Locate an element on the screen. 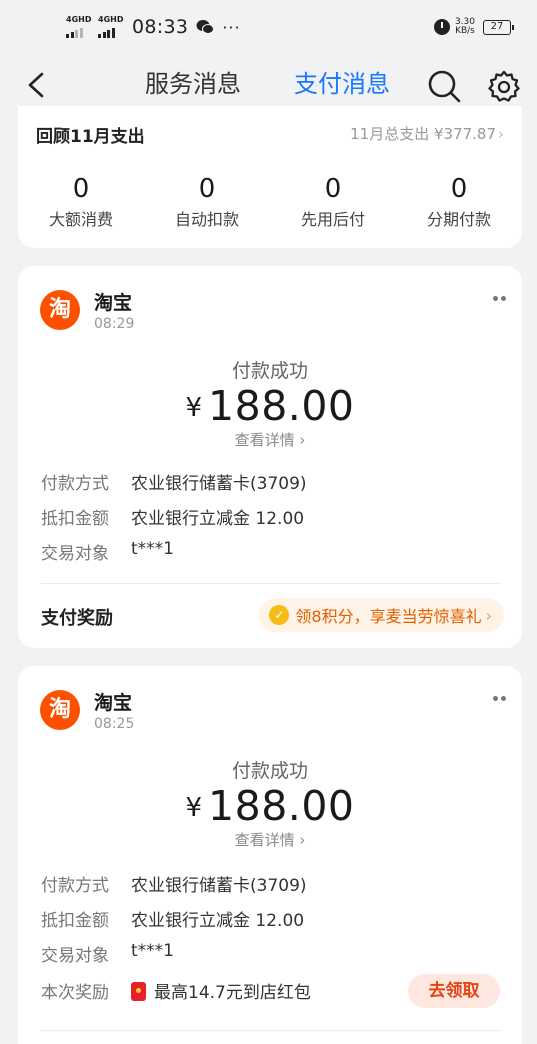 This screenshot has width=537, height=1044. row-value: 最高14.7元到店红包 is located at coordinates (221, 990).